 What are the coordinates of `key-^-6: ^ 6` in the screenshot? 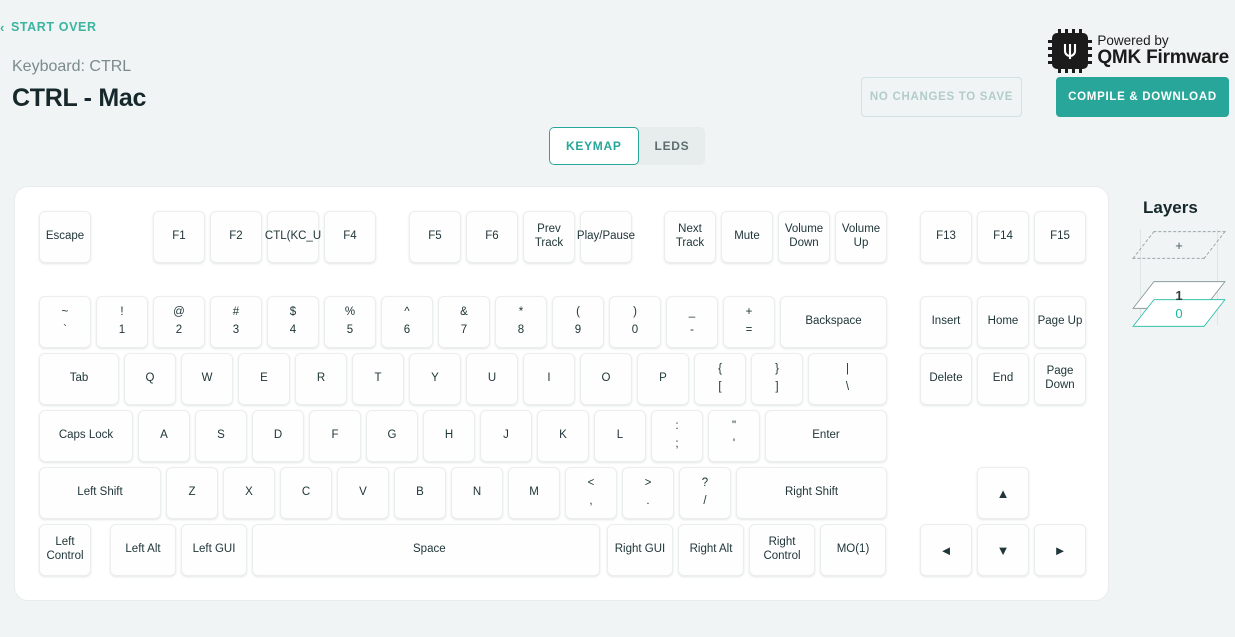 It's located at (407, 322).